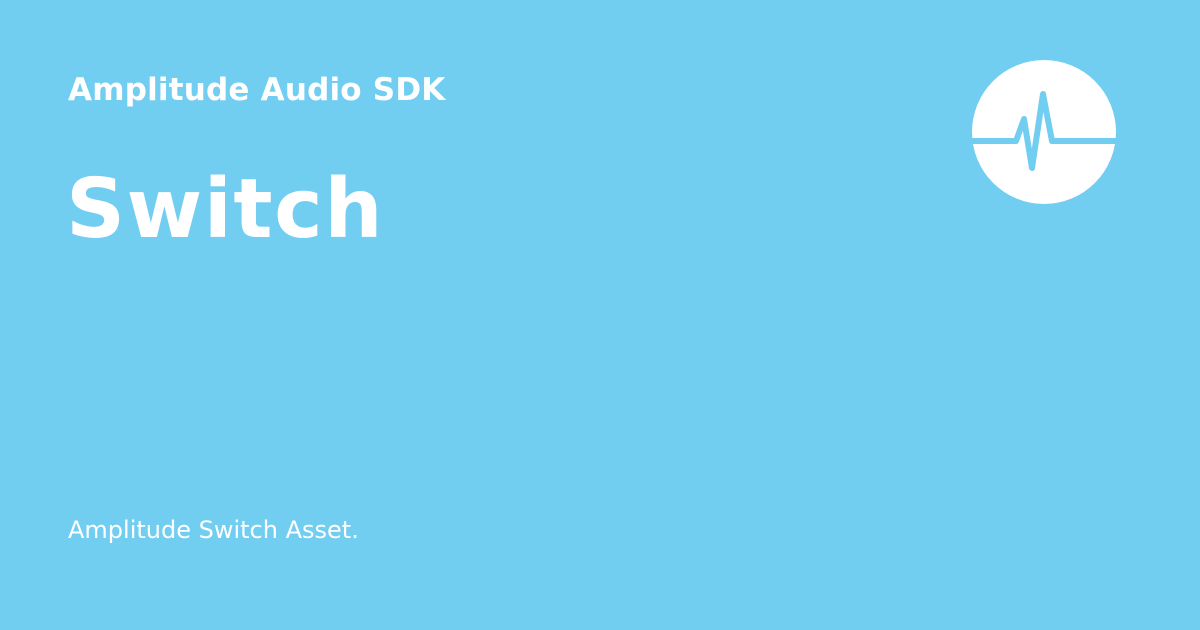  I want to click on page-title: Switch, so click(225, 209).